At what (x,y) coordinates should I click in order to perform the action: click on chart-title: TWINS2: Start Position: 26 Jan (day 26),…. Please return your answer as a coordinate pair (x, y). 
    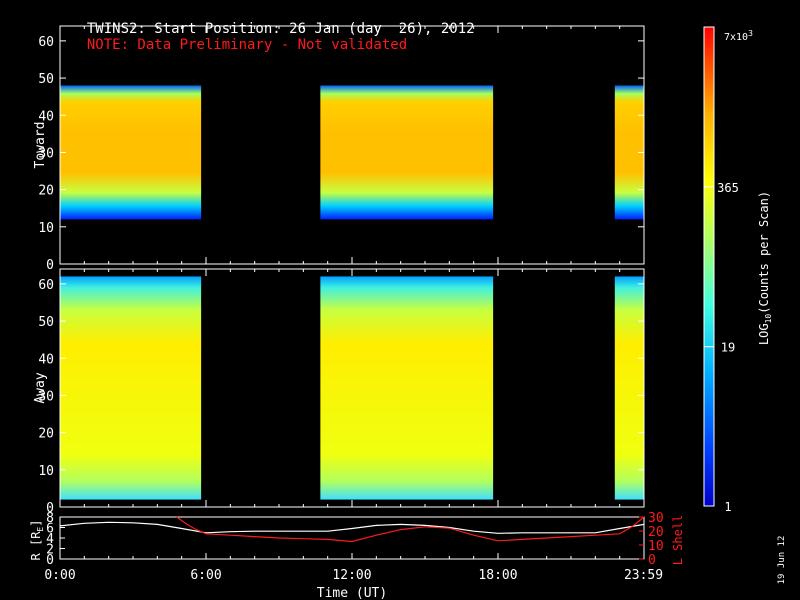
    Looking at the image, I should click on (272, 29).